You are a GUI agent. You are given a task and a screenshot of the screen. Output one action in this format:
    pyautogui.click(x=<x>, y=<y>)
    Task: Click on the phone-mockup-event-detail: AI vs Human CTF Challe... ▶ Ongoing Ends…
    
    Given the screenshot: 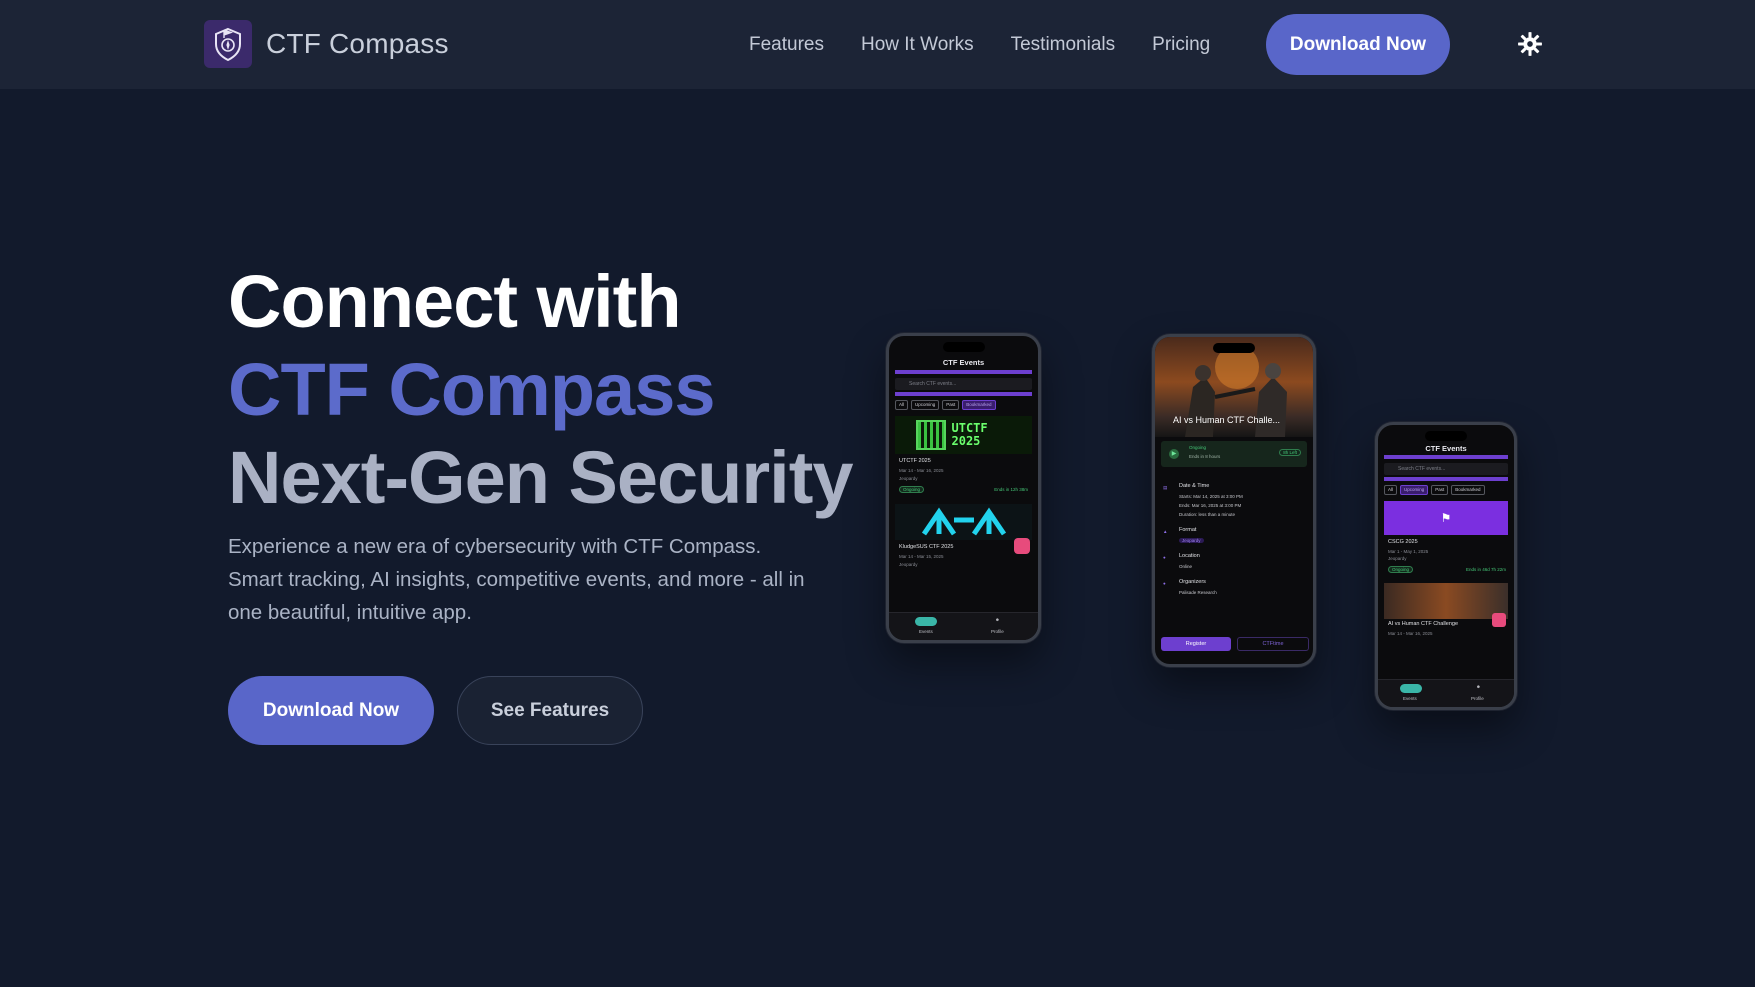 What is the action you would take?
    pyautogui.click(x=1234, y=500)
    